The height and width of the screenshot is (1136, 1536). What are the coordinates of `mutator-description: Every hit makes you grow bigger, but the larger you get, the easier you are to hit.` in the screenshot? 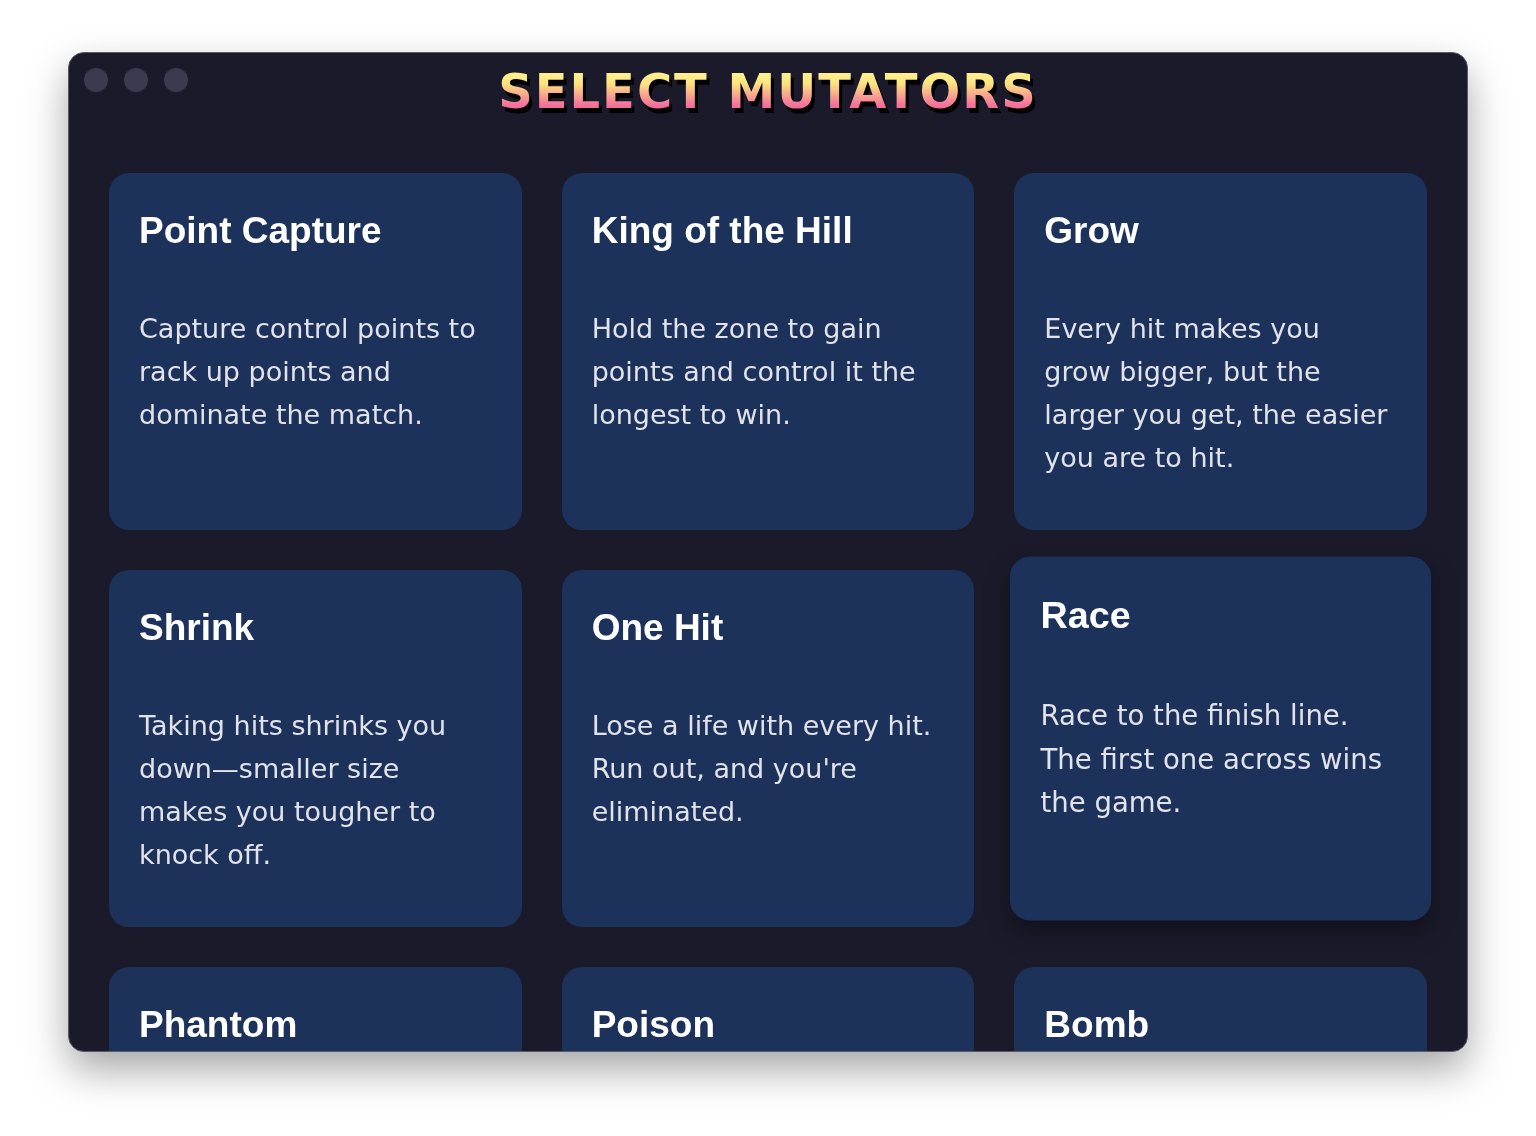 It's located at (1216, 393).